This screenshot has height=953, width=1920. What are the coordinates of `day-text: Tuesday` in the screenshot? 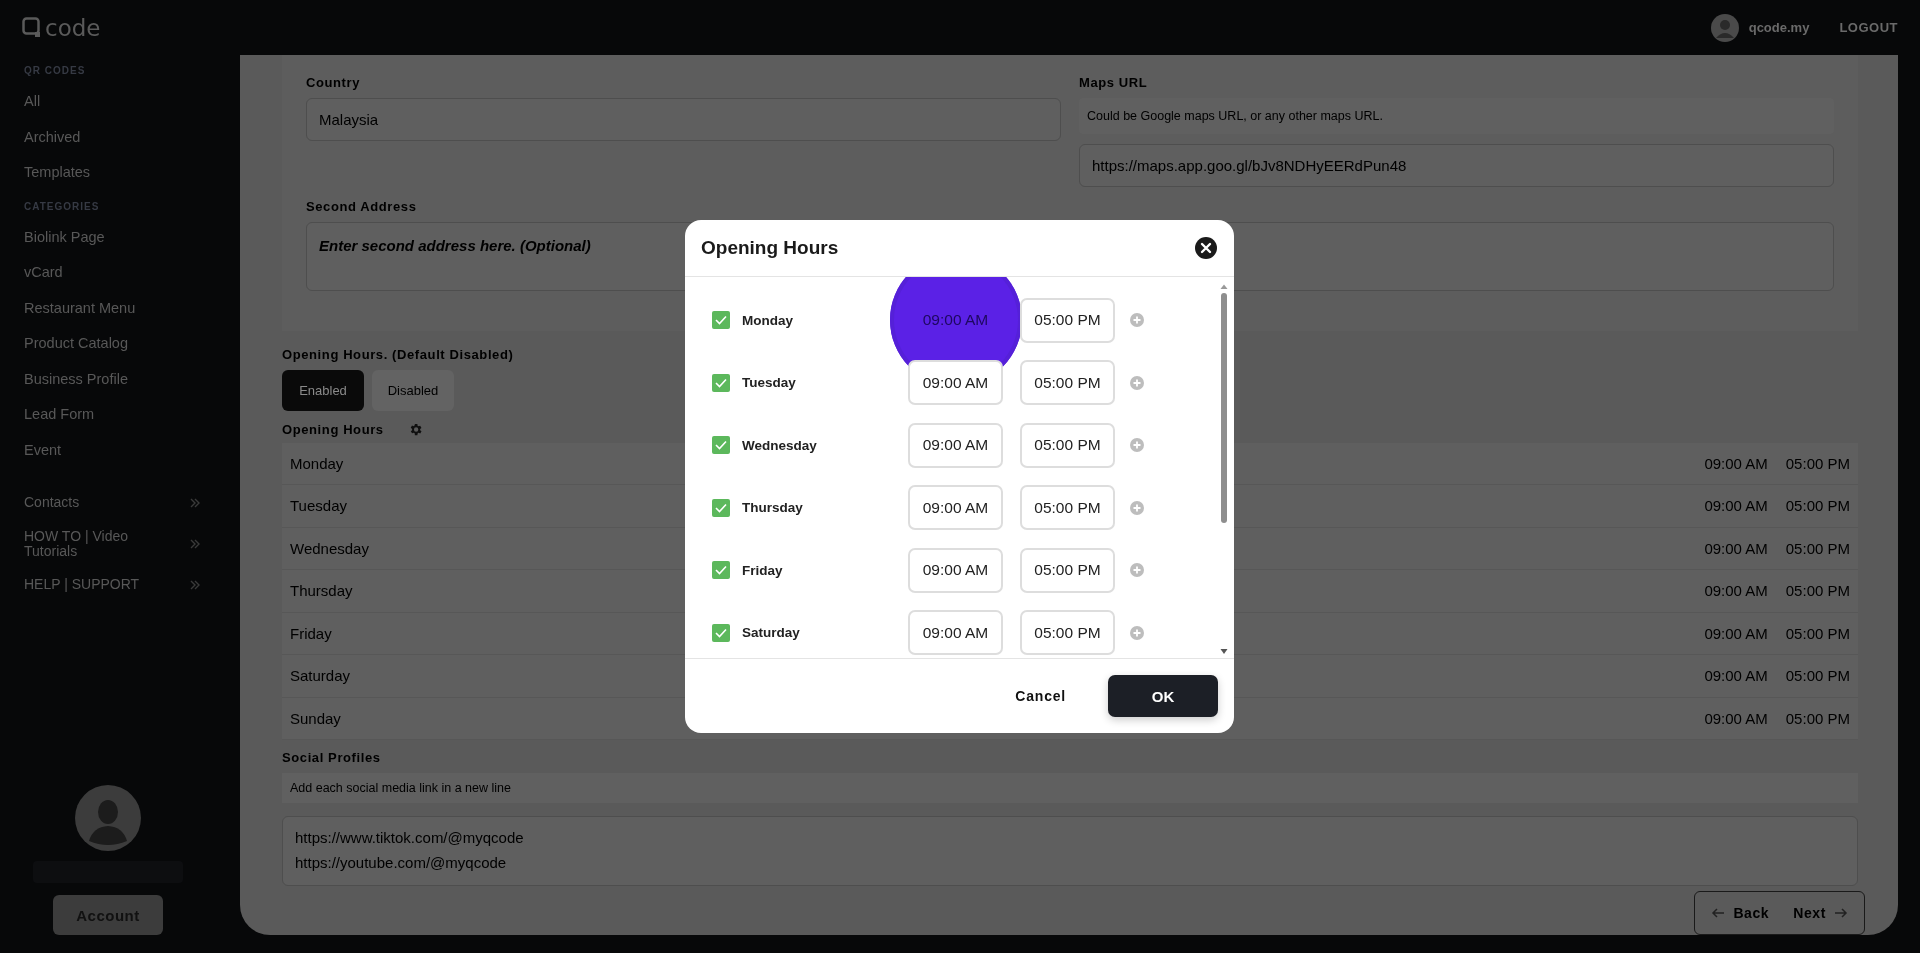 It's located at (318, 506).